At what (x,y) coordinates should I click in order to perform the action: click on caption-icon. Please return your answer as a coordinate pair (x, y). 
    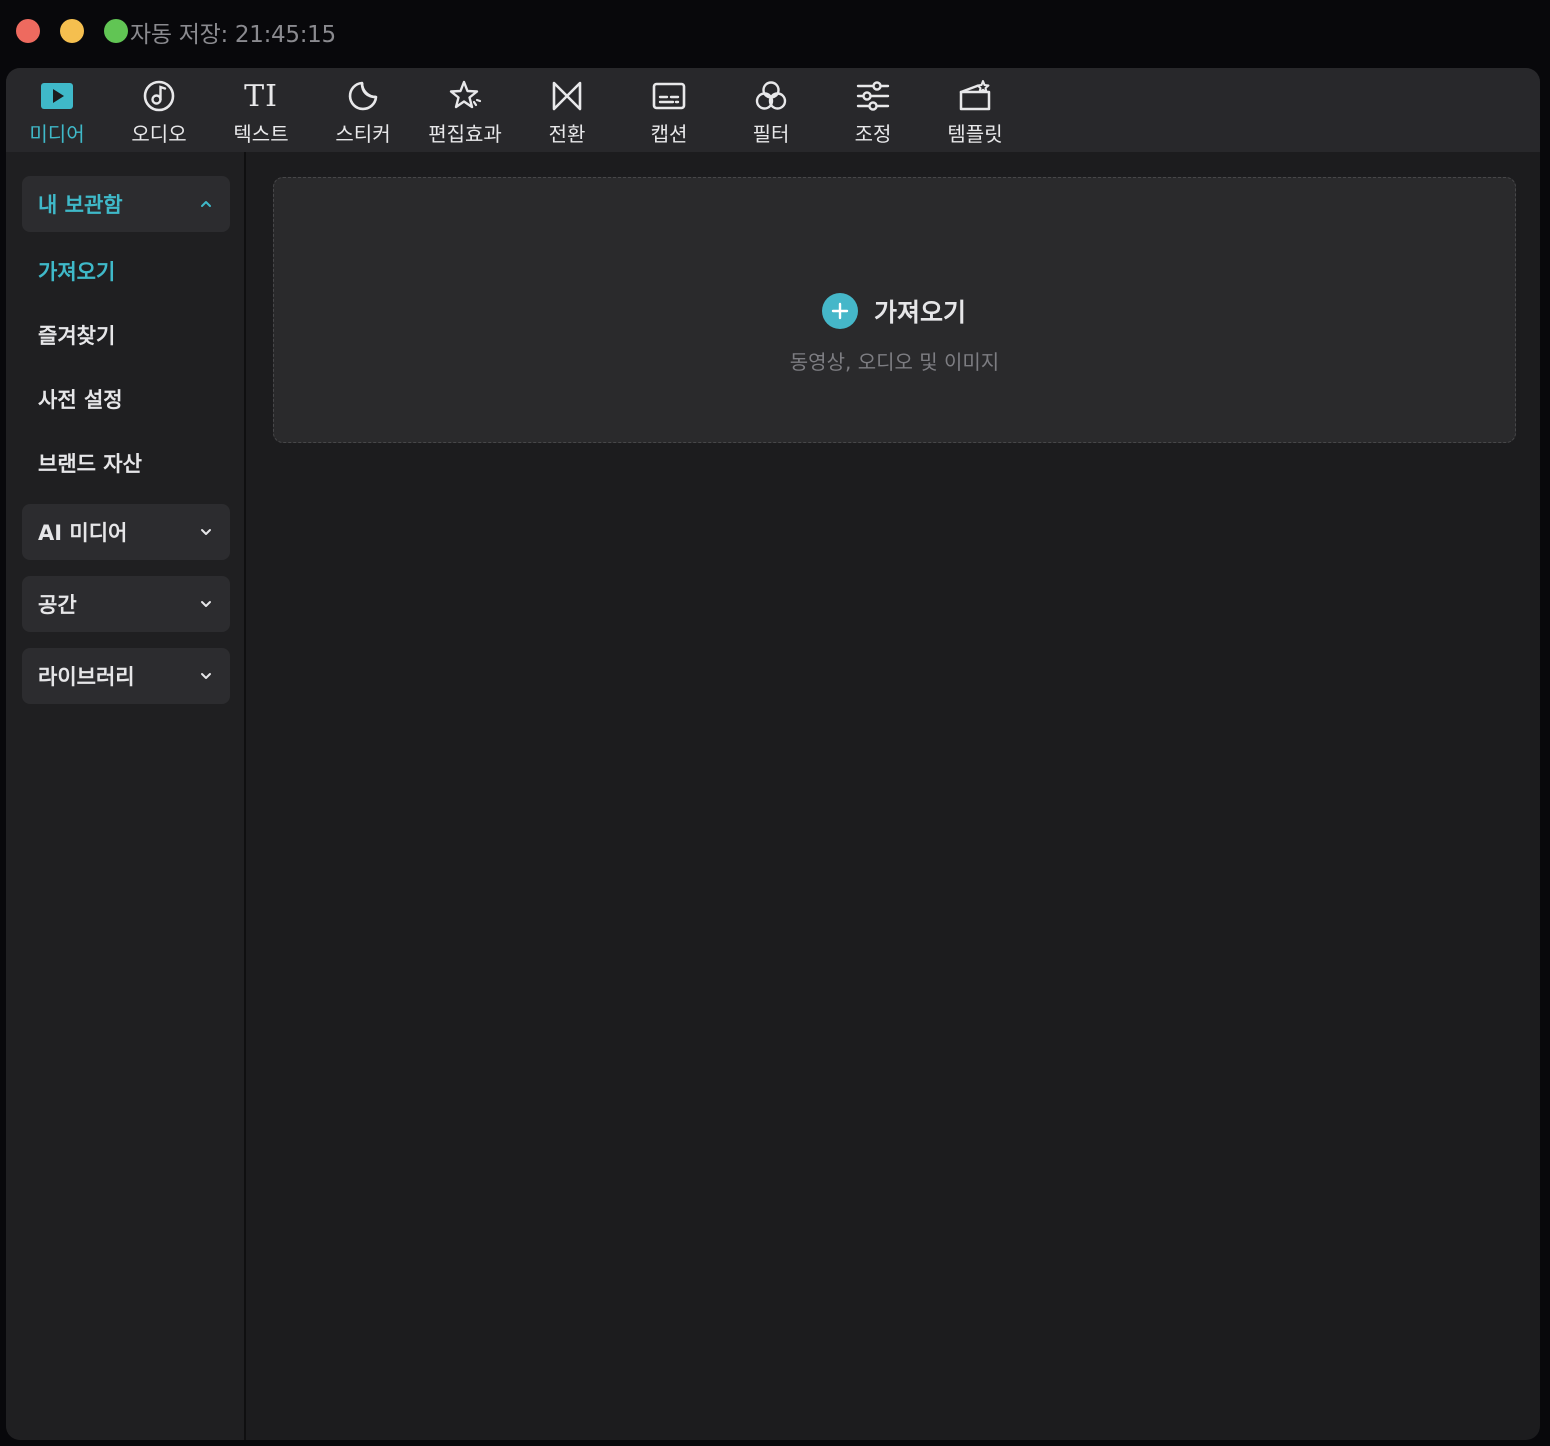
    Looking at the image, I should click on (669, 96).